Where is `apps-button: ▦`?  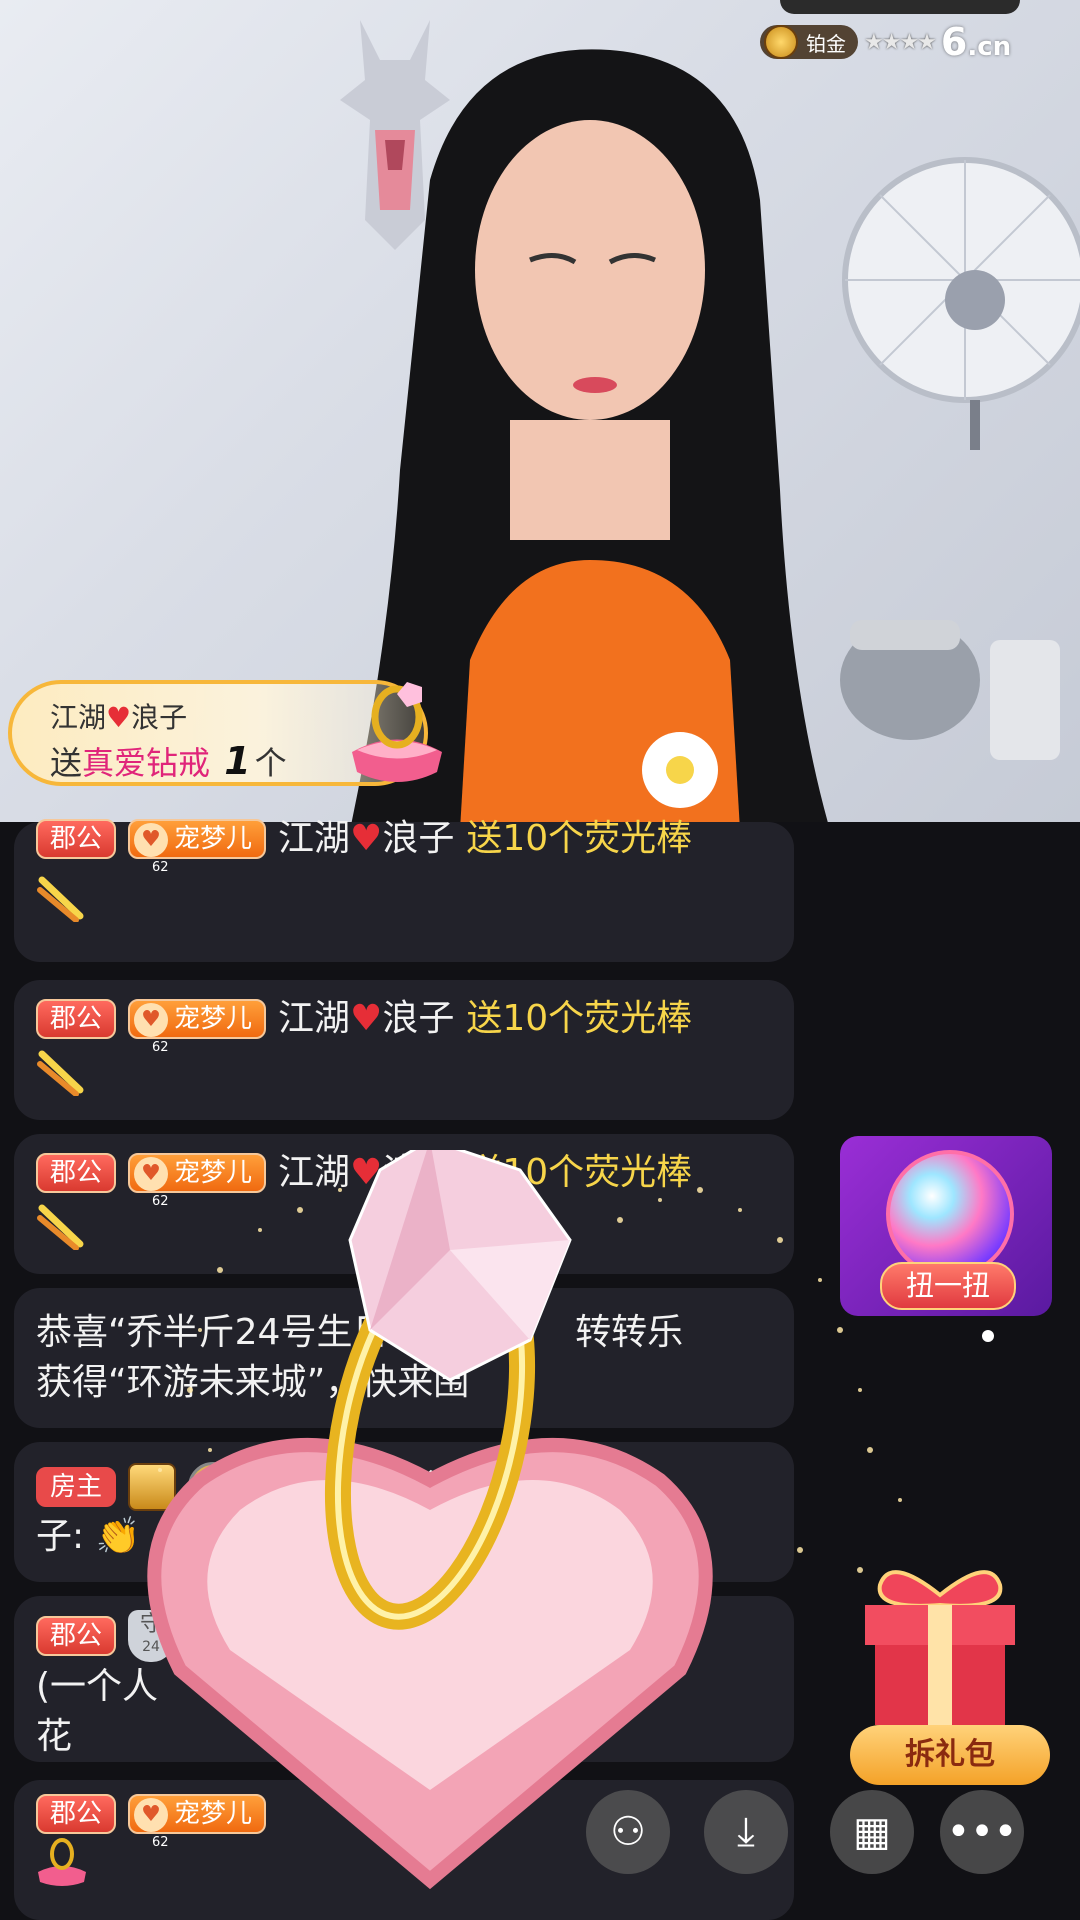
apps-button: ▦ is located at coordinates (872, 1832).